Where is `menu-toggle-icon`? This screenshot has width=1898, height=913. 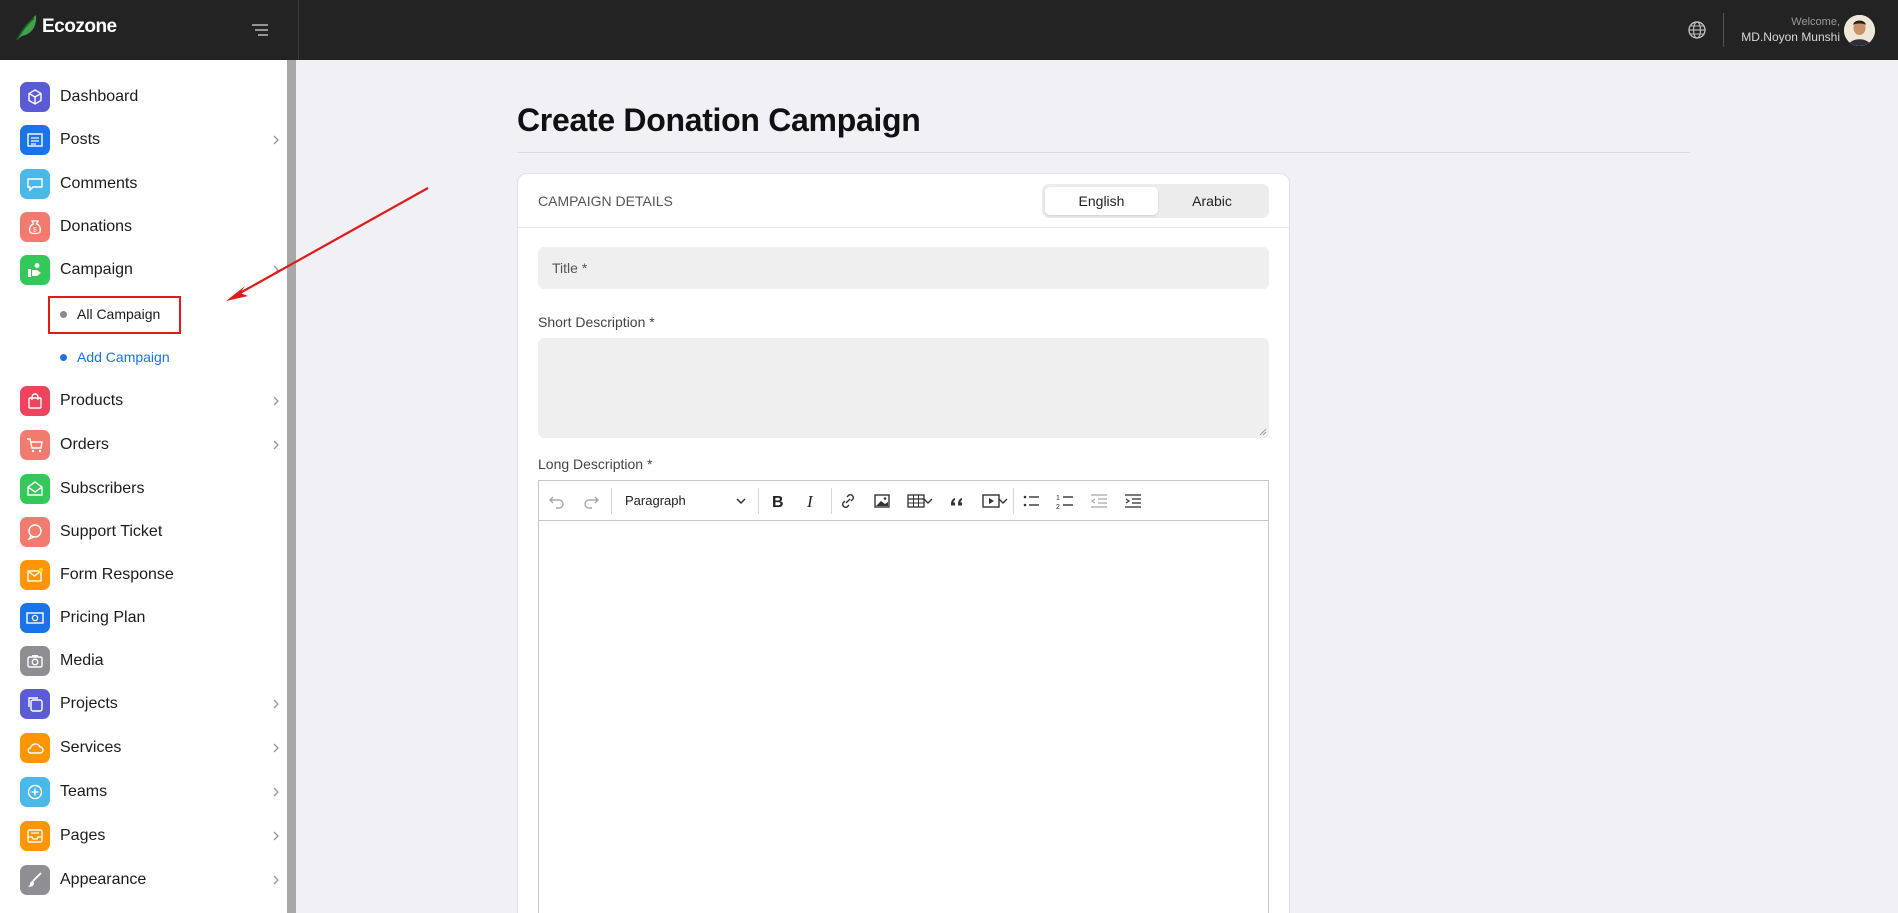
menu-toggle-icon is located at coordinates (260, 30).